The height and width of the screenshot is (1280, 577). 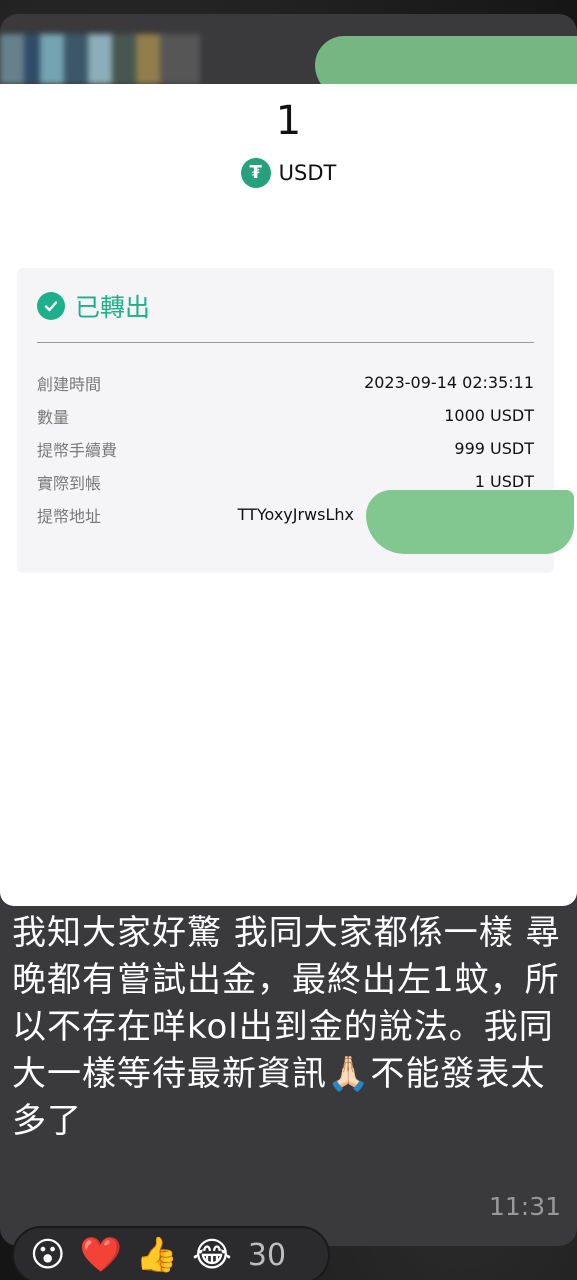 What do you see at coordinates (51, 306) in the screenshot?
I see `check-circle-icon` at bounding box center [51, 306].